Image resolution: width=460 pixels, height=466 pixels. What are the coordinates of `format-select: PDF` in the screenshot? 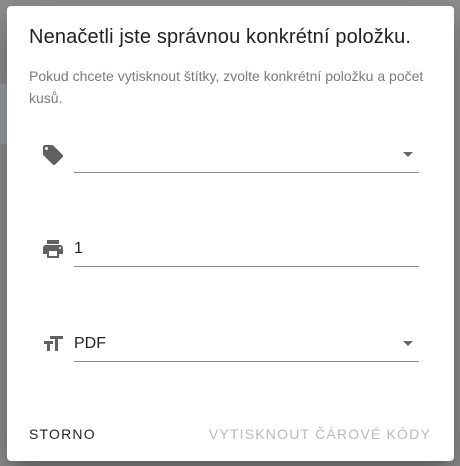 It's located at (246, 344).